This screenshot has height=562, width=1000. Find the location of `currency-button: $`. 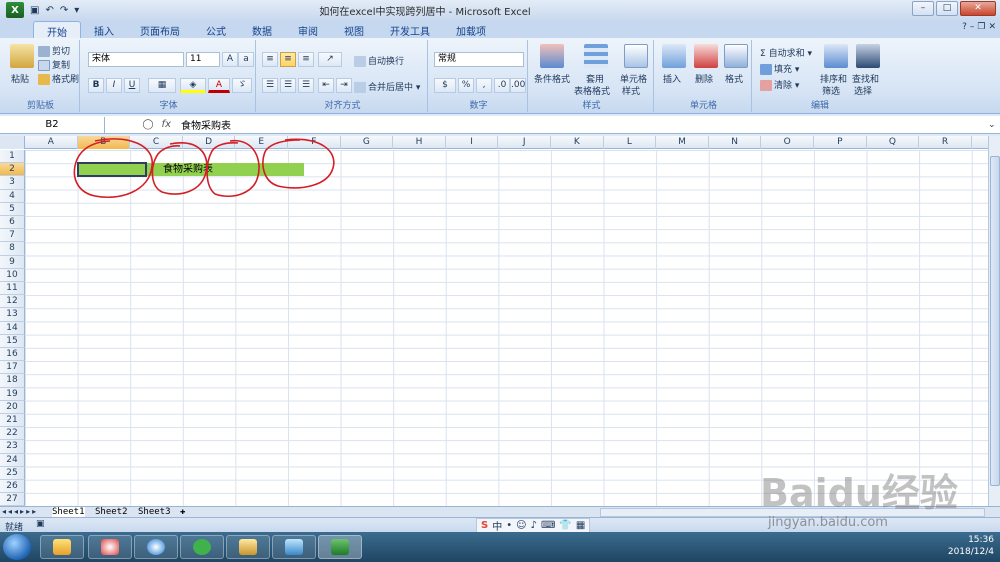

currency-button: $ is located at coordinates (445, 85).